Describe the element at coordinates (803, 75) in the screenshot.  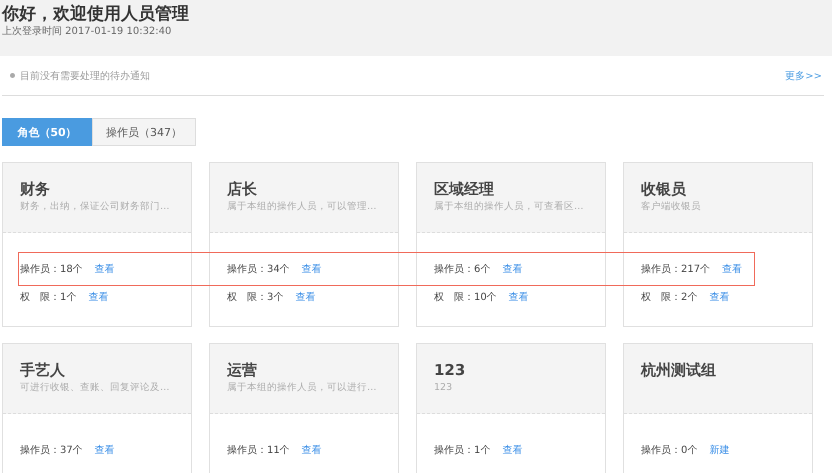
I see `more-link: 更多>>` at that location.